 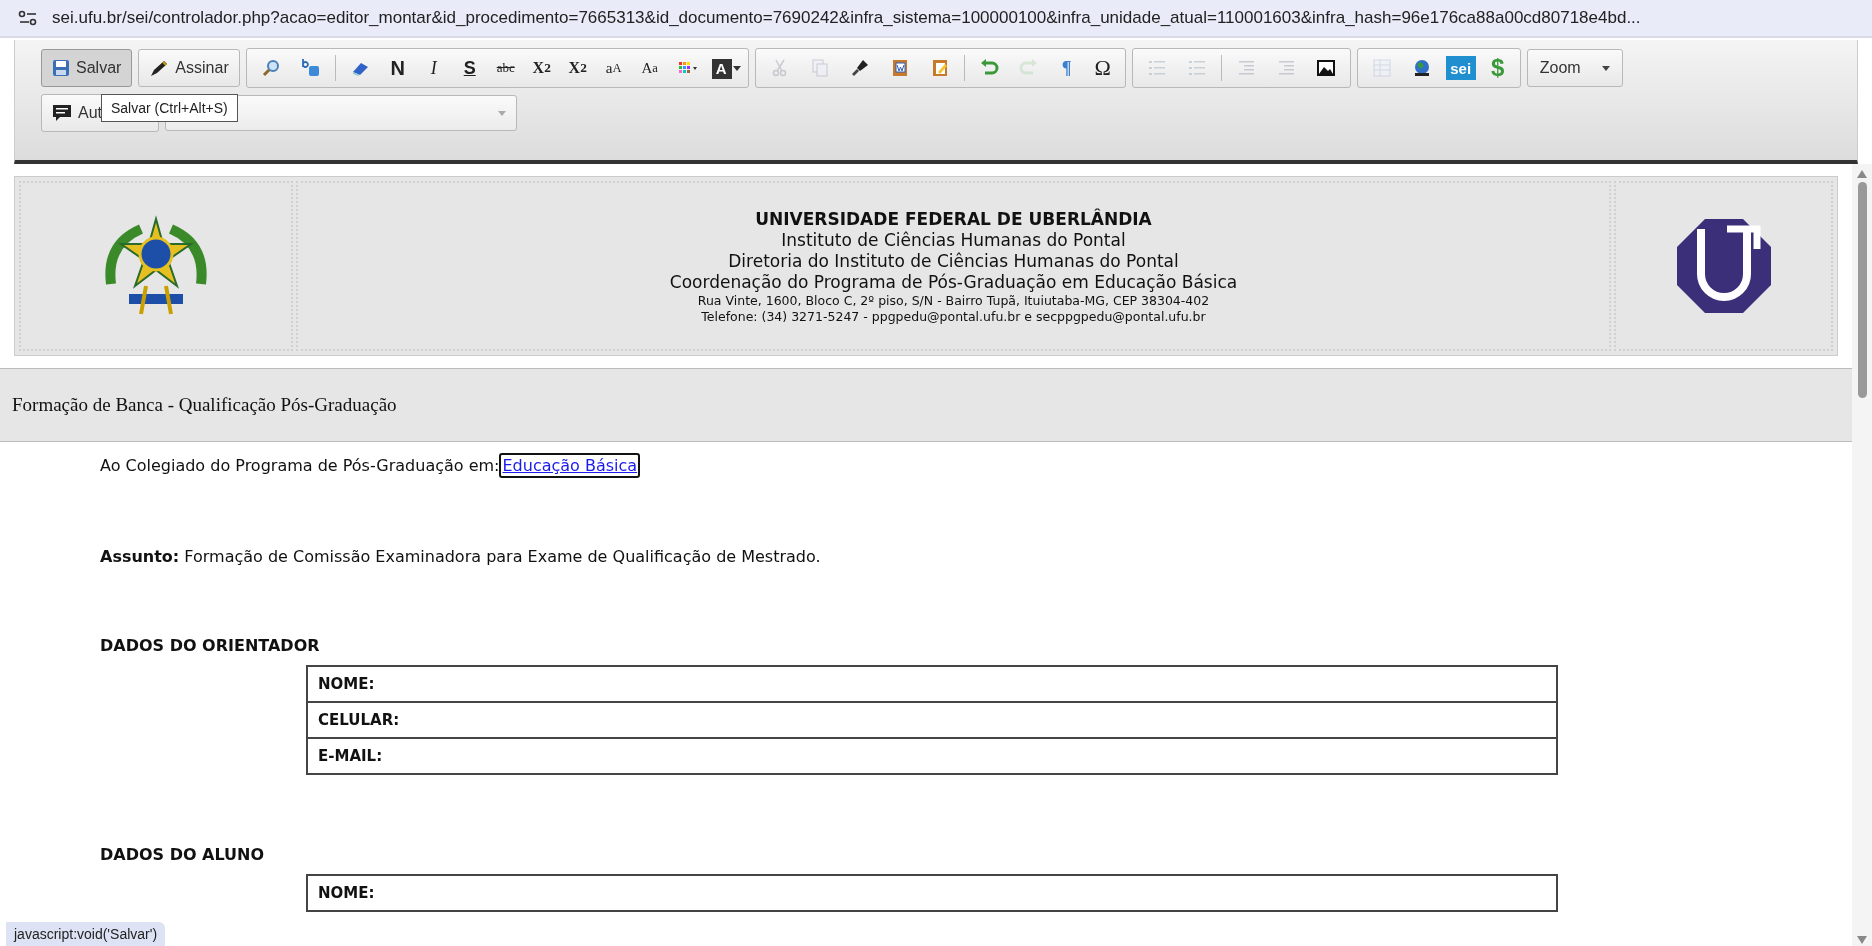 I want to click on scroll-up-icon, so click(x=1862, y=174).